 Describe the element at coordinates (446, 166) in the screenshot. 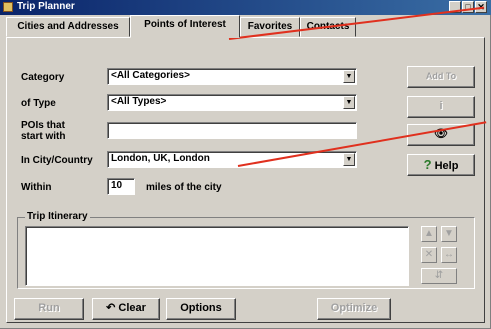

I see `help-button-label: Help` at that location.